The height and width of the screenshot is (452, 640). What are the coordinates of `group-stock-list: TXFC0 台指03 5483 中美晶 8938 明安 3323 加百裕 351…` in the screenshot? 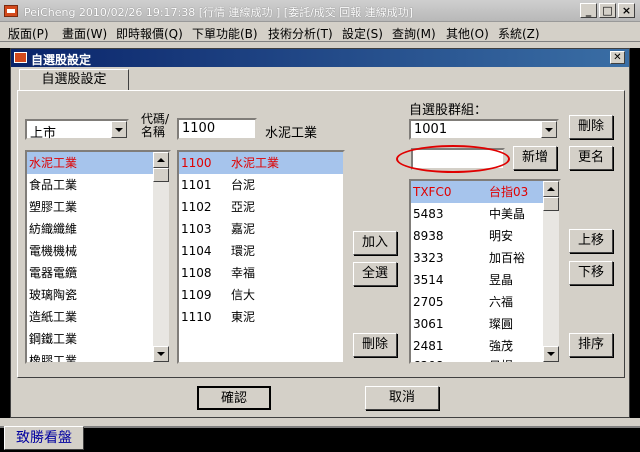 It's located at (485, 271).